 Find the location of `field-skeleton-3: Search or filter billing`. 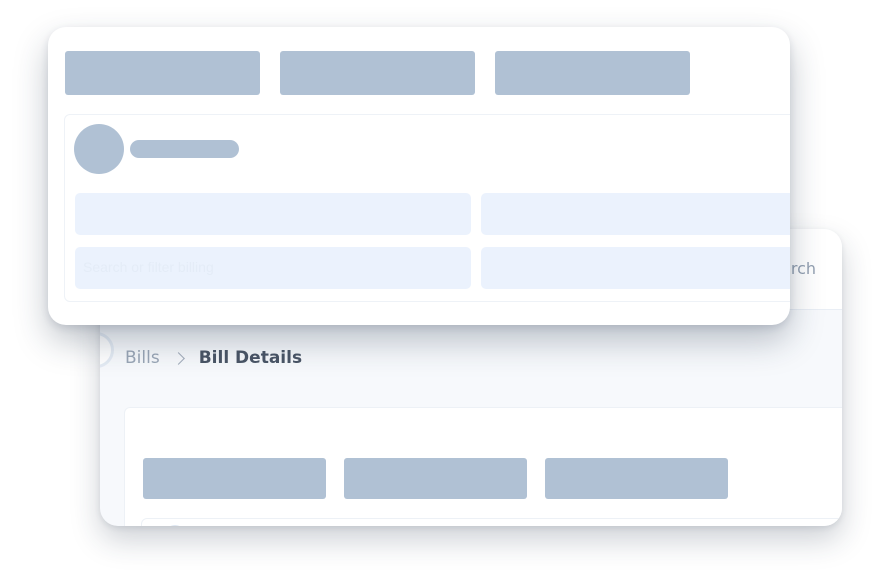

field-skeleton-3: Search or filter billing is located at coordinates (273, 268).